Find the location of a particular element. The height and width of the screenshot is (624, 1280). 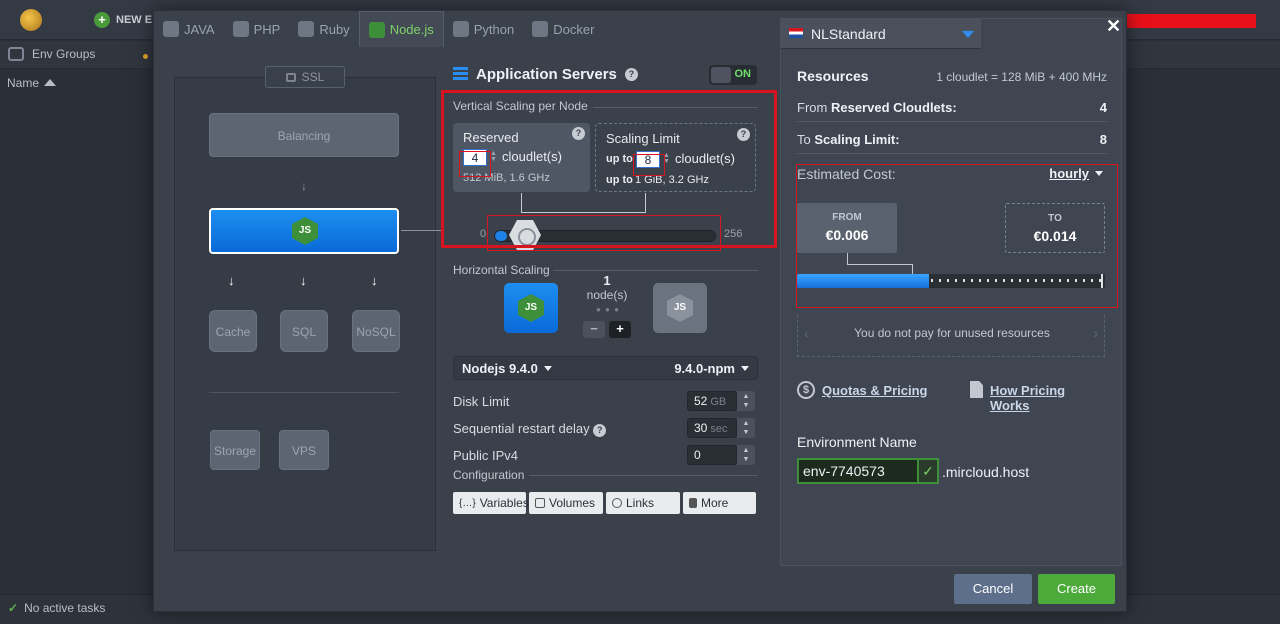

disk-limit-stepper: ▲ ▼ is located at coordinates (746, 401).